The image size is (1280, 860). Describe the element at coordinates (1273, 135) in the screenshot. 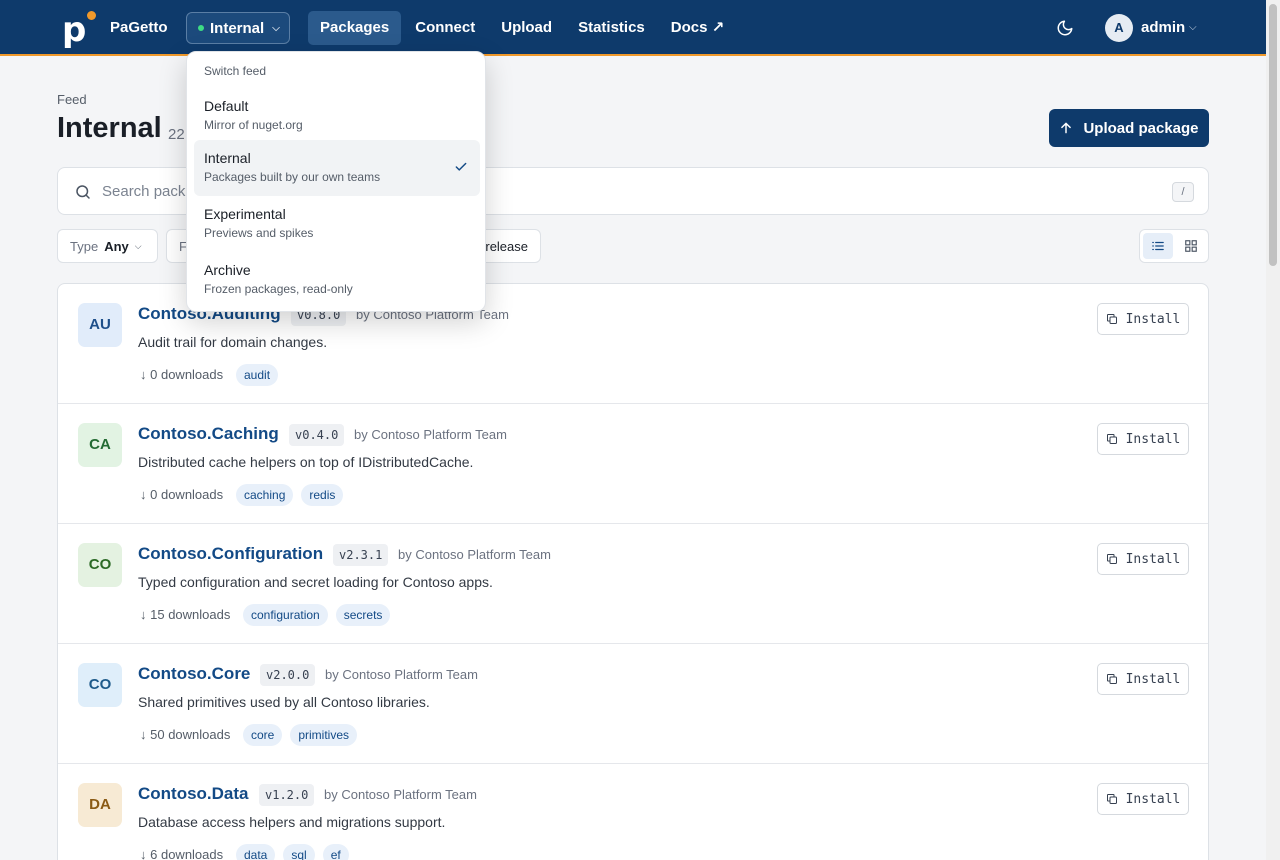

I see `scrollbar-thumb` at that location.